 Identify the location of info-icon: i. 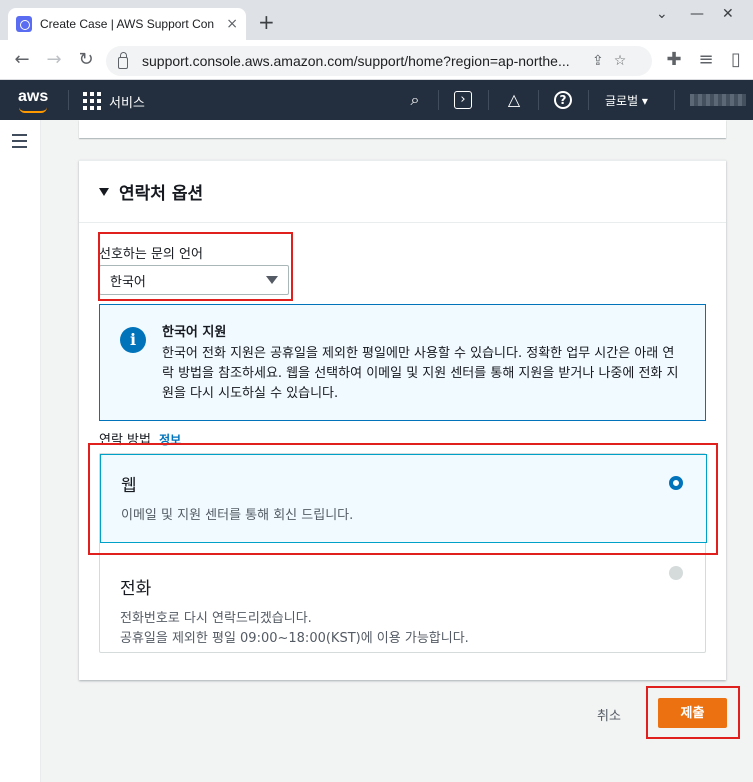
(133, 340).